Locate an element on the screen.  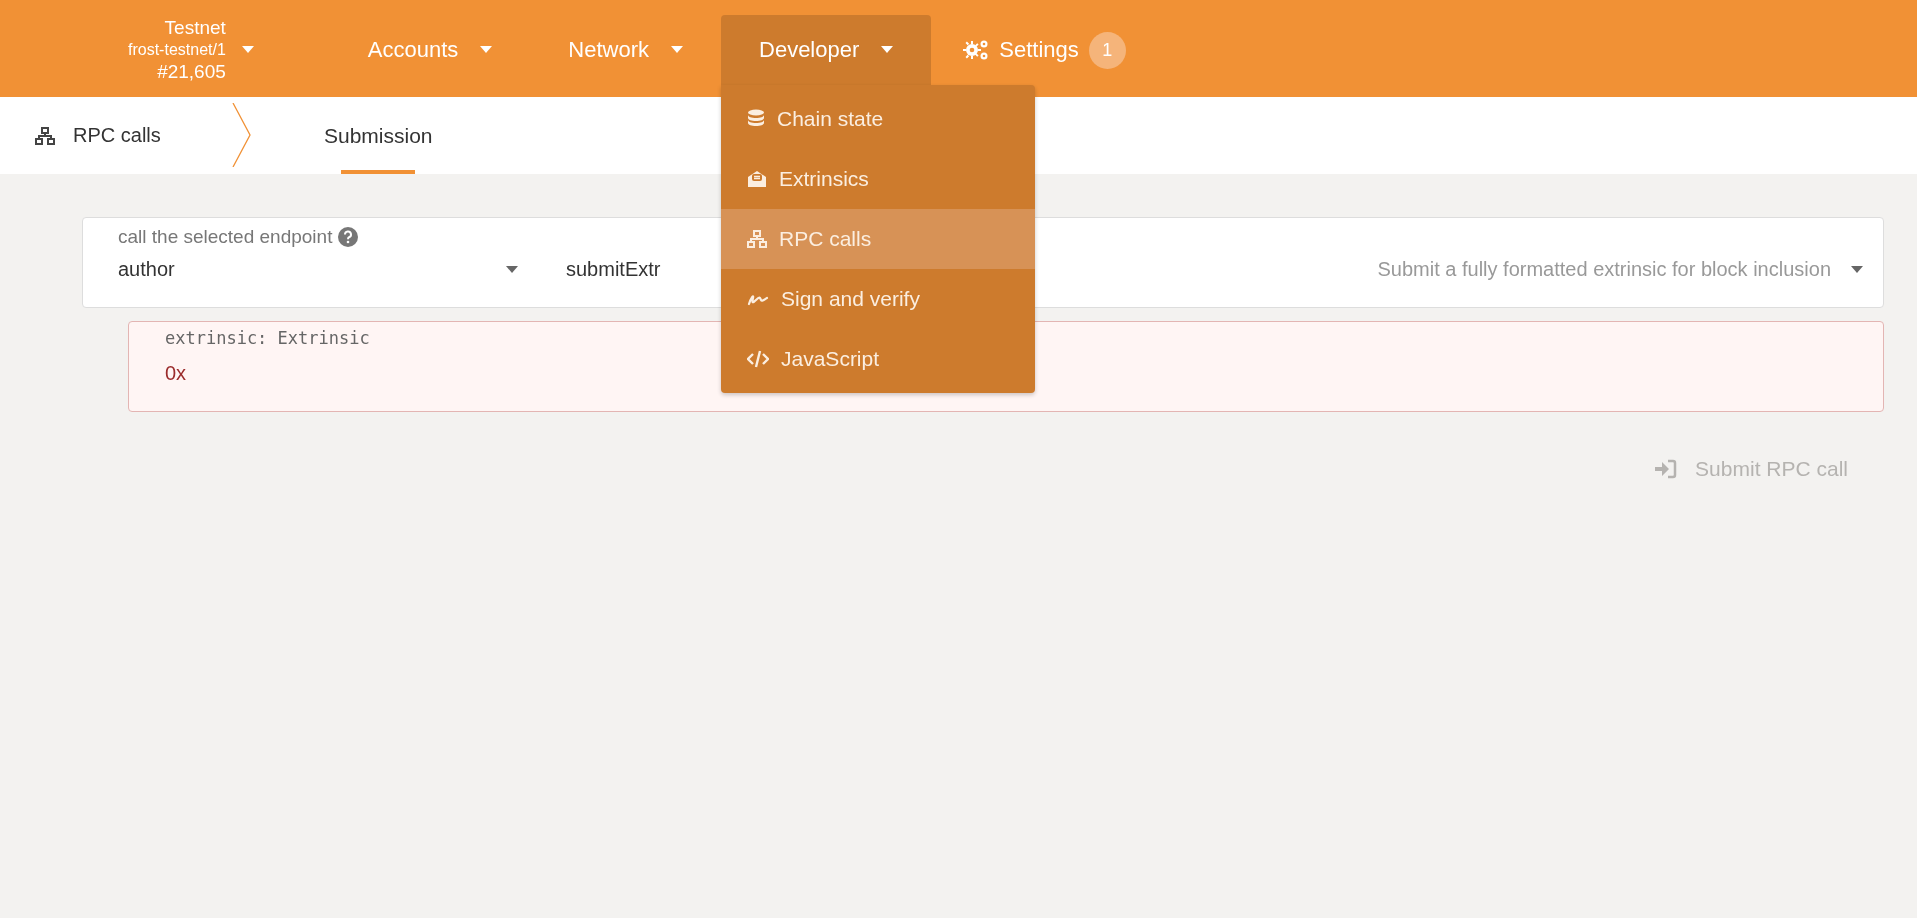
field-label: call the selected endpoint is located at coordinates (225, 237).